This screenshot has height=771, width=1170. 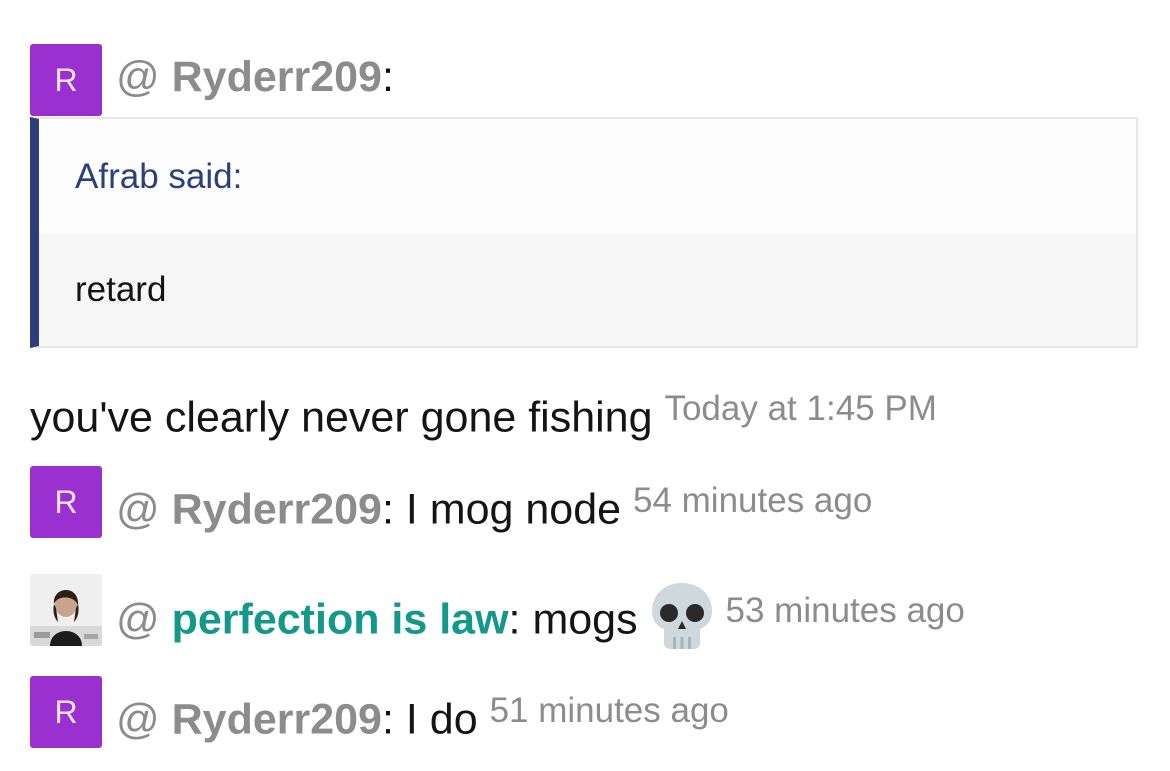 I want to click on message-text: mogs, so click(x=579, y=619).